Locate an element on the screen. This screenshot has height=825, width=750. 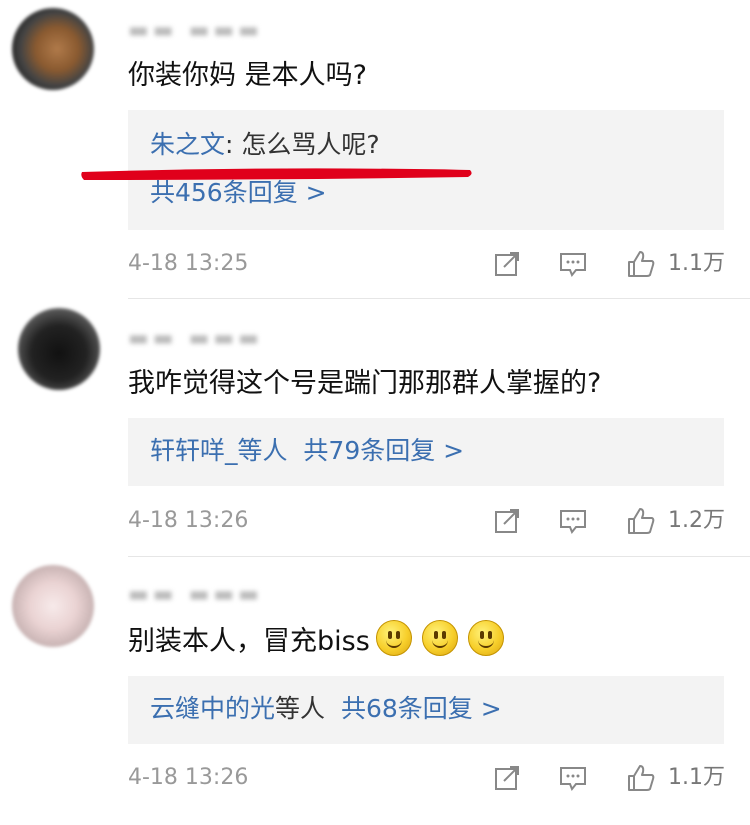
reply-count-link: 共68条回复 > is located at coordinates (421, 708).